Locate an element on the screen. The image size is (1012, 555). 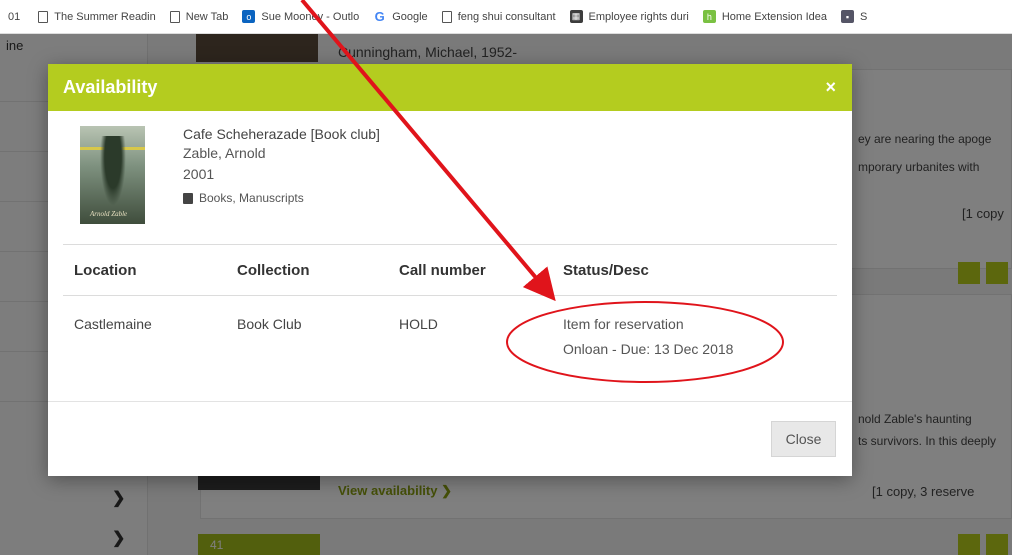
bookmark-item: feng shui consultant is located at coordinates (498, 16).